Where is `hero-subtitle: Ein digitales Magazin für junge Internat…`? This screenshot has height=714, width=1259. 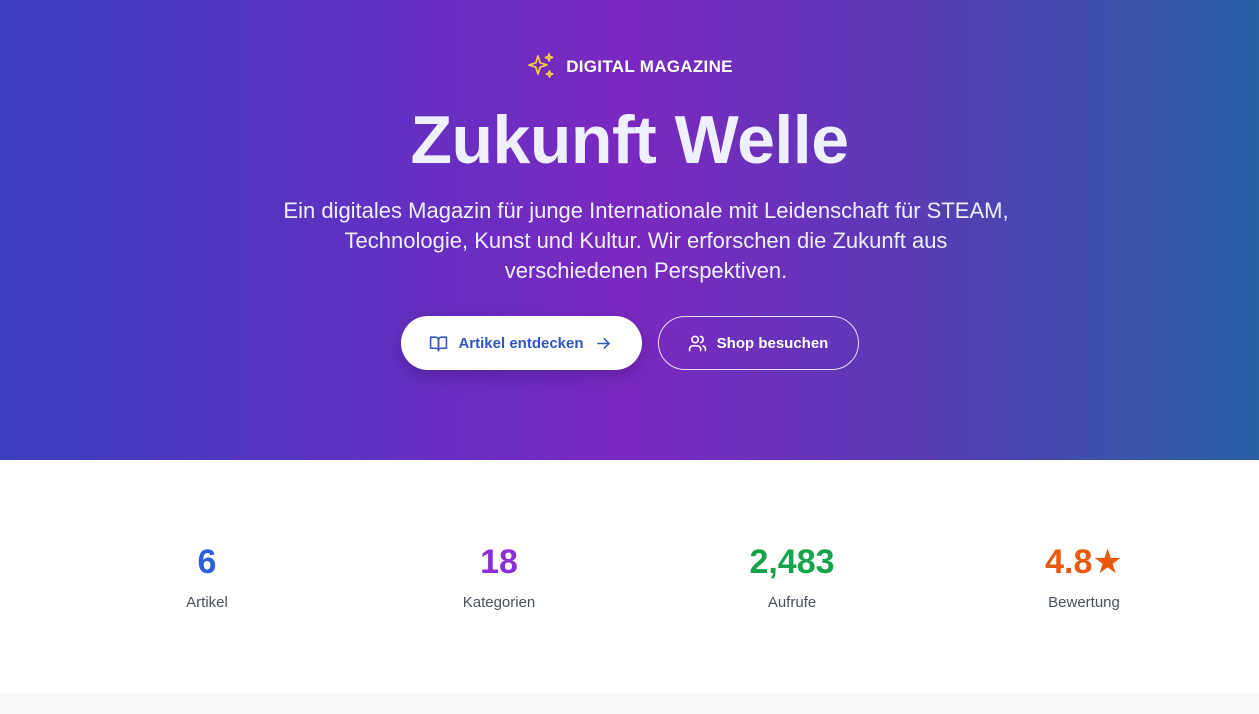
hero-subtitle: Ein digitales Magazin für junge Internat… is located at coordinates (646, 240).